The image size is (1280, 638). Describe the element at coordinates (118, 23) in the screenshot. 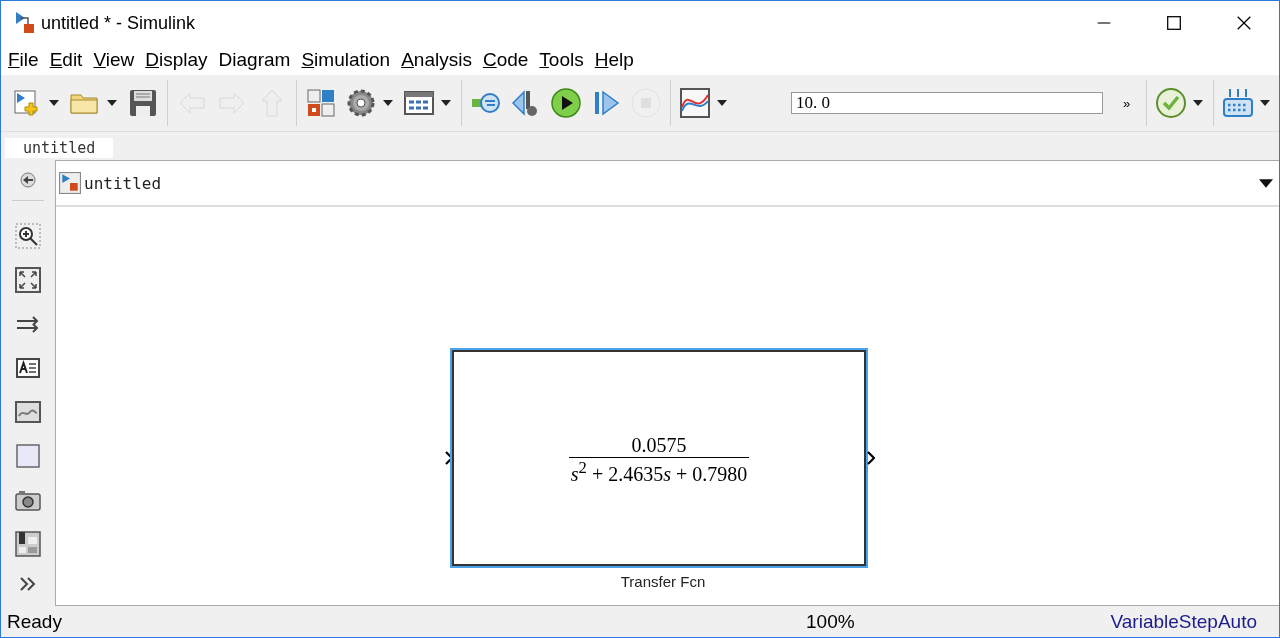

I see `window-title: untitled * - Simulink` at that location.